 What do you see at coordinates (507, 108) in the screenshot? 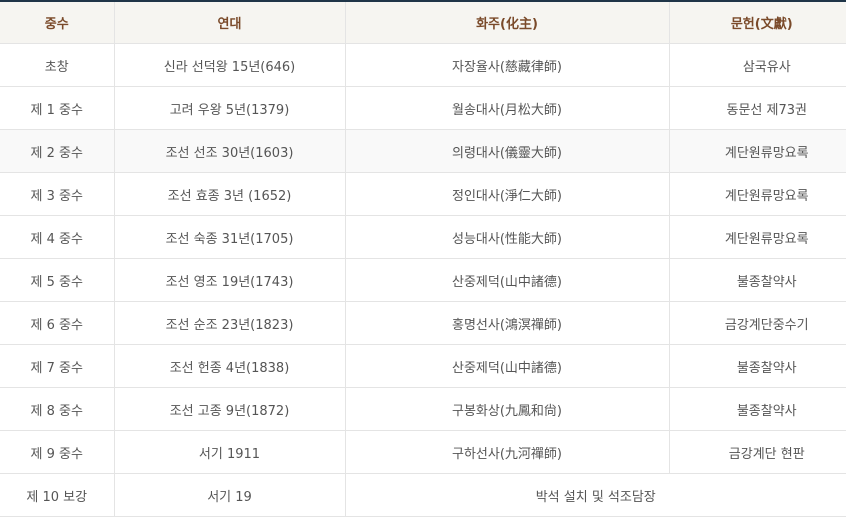
I see `cell-patron: 월송대사(月松大師)` at bounding box center [507, 108].